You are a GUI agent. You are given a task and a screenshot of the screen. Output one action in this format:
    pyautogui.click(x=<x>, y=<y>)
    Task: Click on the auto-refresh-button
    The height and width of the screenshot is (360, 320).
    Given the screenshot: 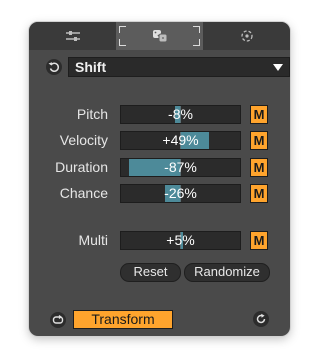 What is the action you would take?
    pyautogui.click(x=261, y=319)
    